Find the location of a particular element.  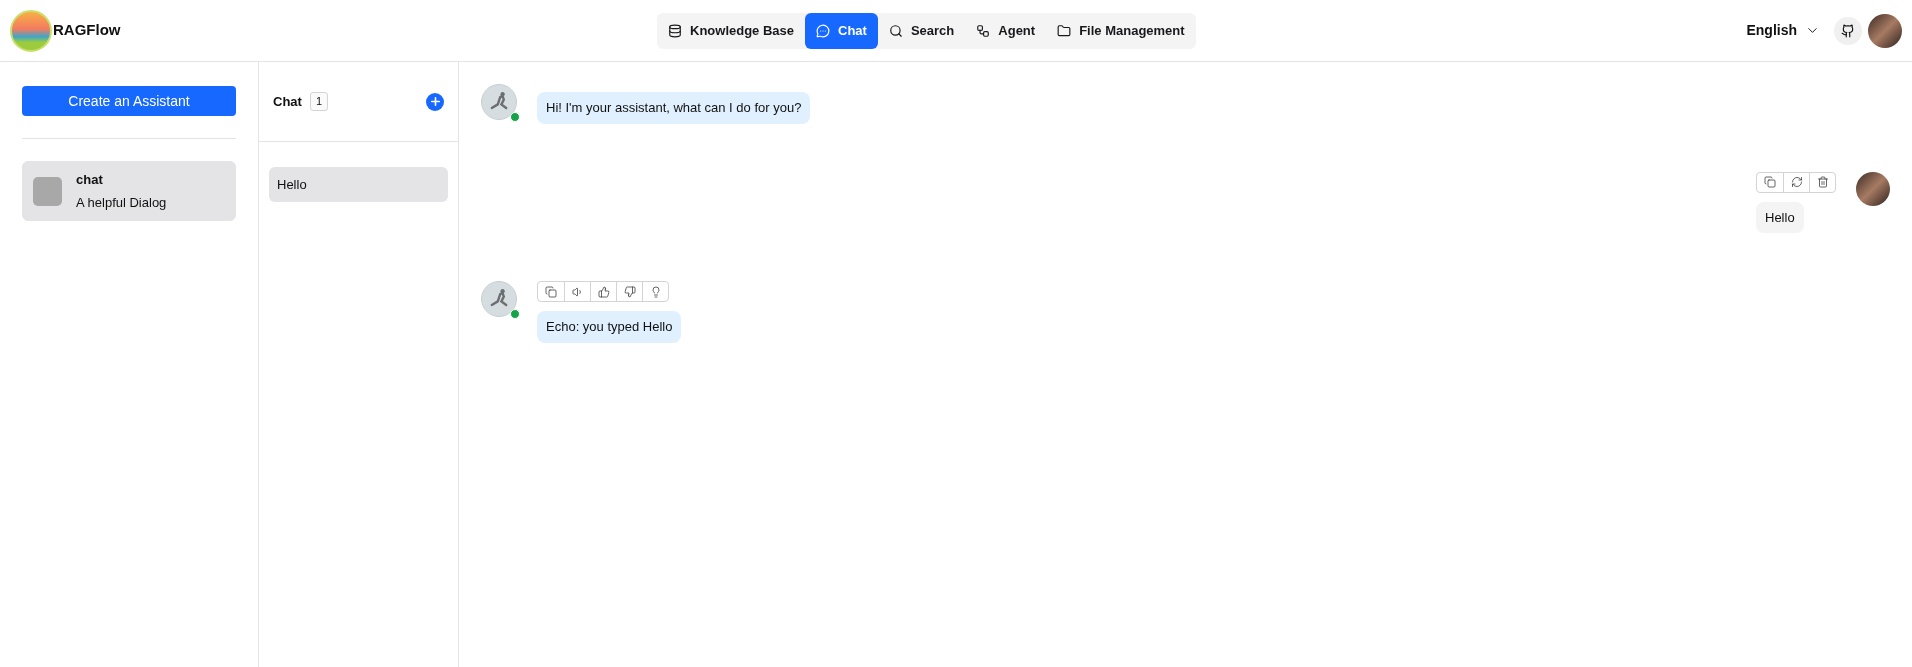

assistant-description: A helpful Dialog is located at coordinates (121, 202).